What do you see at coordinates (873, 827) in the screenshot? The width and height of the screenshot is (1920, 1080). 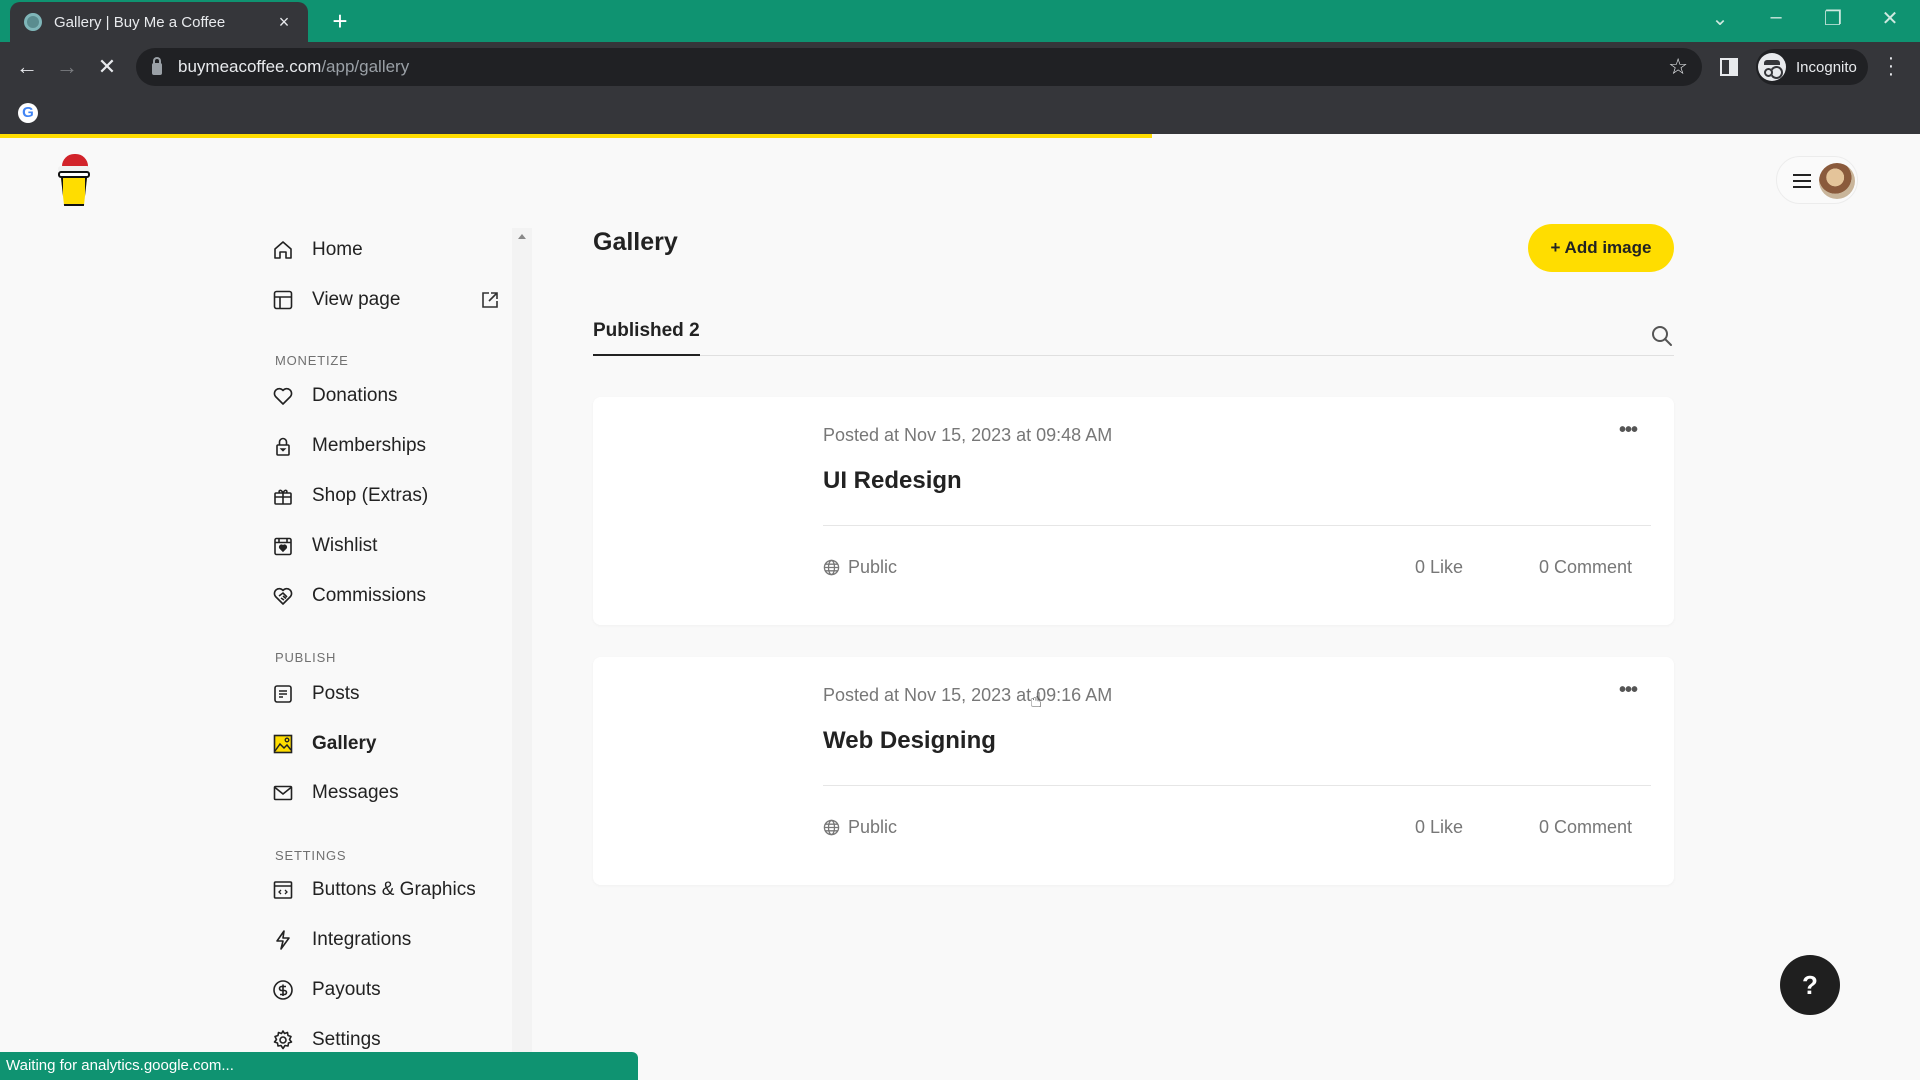 I see `visibility-label: Public` at bounding box center [873, 827].